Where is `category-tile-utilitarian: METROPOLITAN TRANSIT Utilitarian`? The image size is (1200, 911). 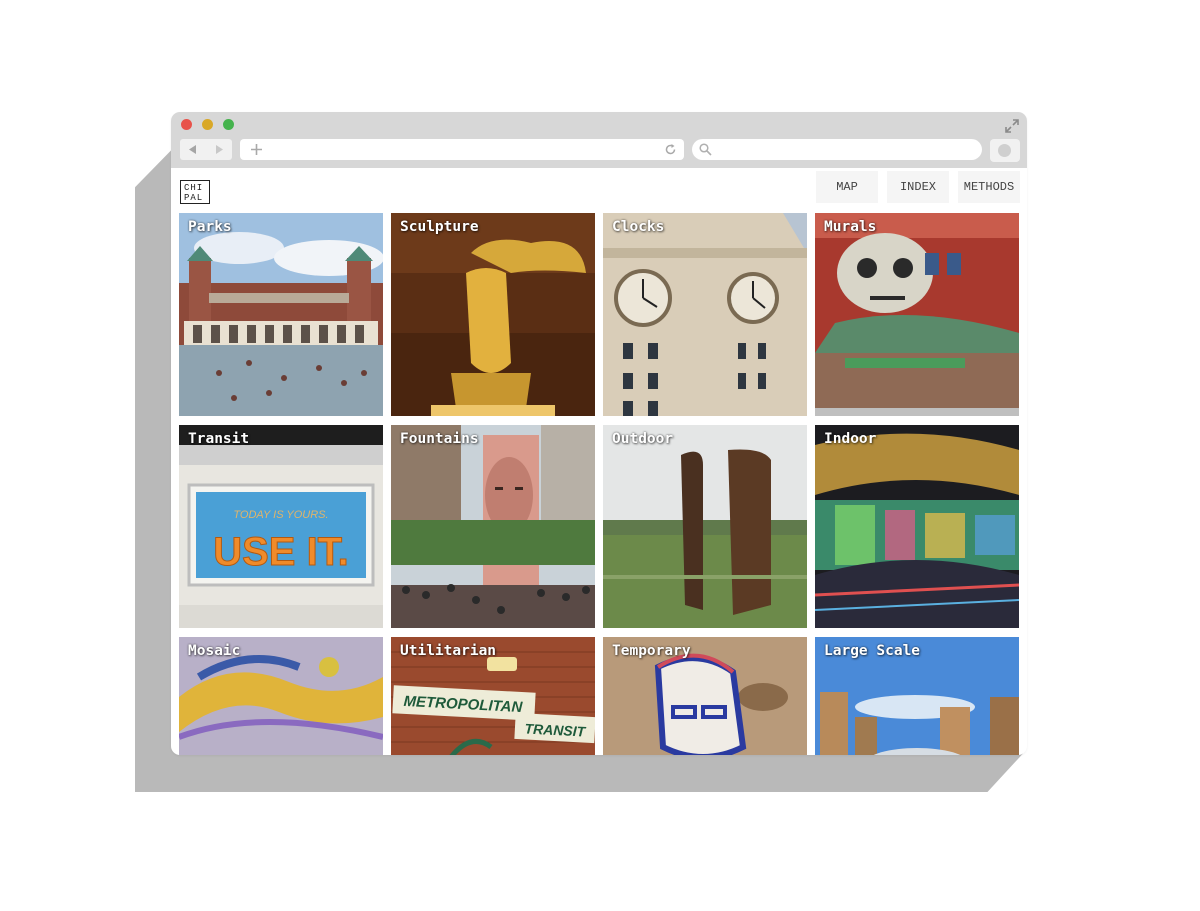 category-tile-utilitarian: METROPOLITAN TRANSIT Utilitarian is located at coordinates (493, 696).